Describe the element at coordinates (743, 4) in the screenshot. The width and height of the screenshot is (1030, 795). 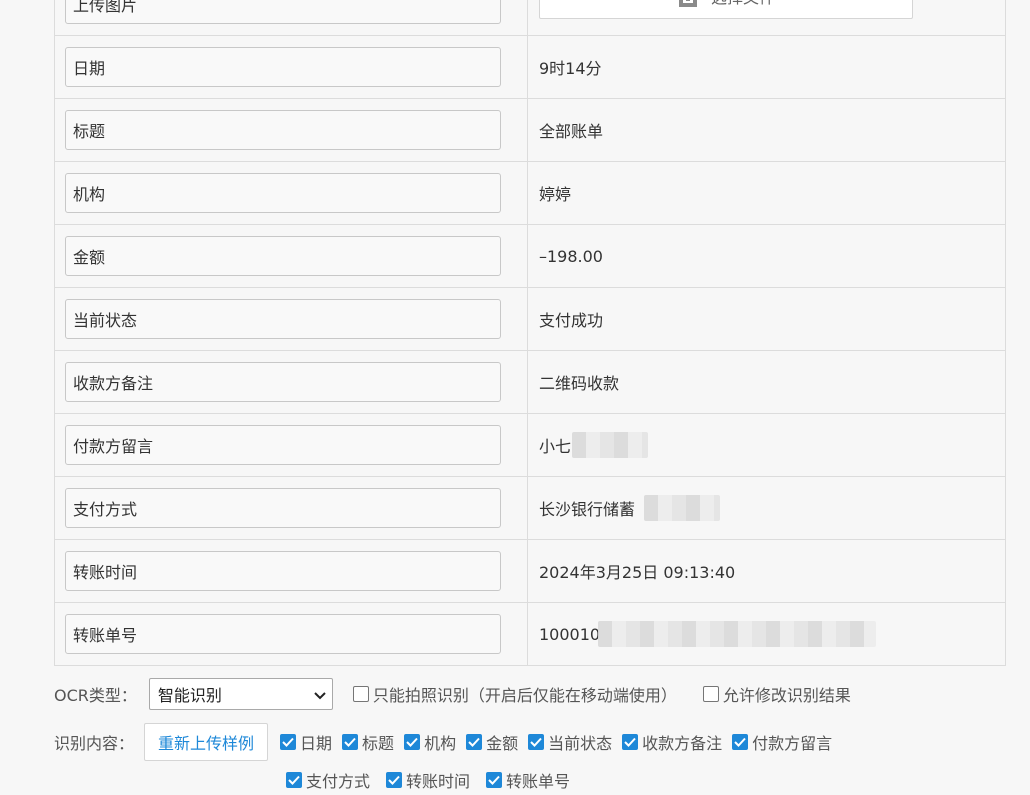
I see `choose-file-label: 选择文件` at that location.